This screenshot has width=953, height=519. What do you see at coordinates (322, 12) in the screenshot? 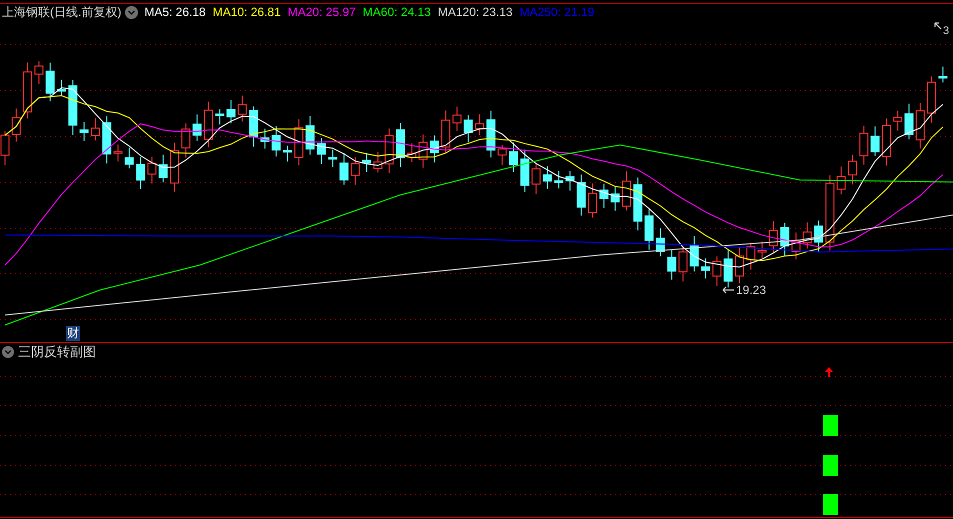
I see `moving-average-value: MA20: 25.97` at bounding box center [322, 12].